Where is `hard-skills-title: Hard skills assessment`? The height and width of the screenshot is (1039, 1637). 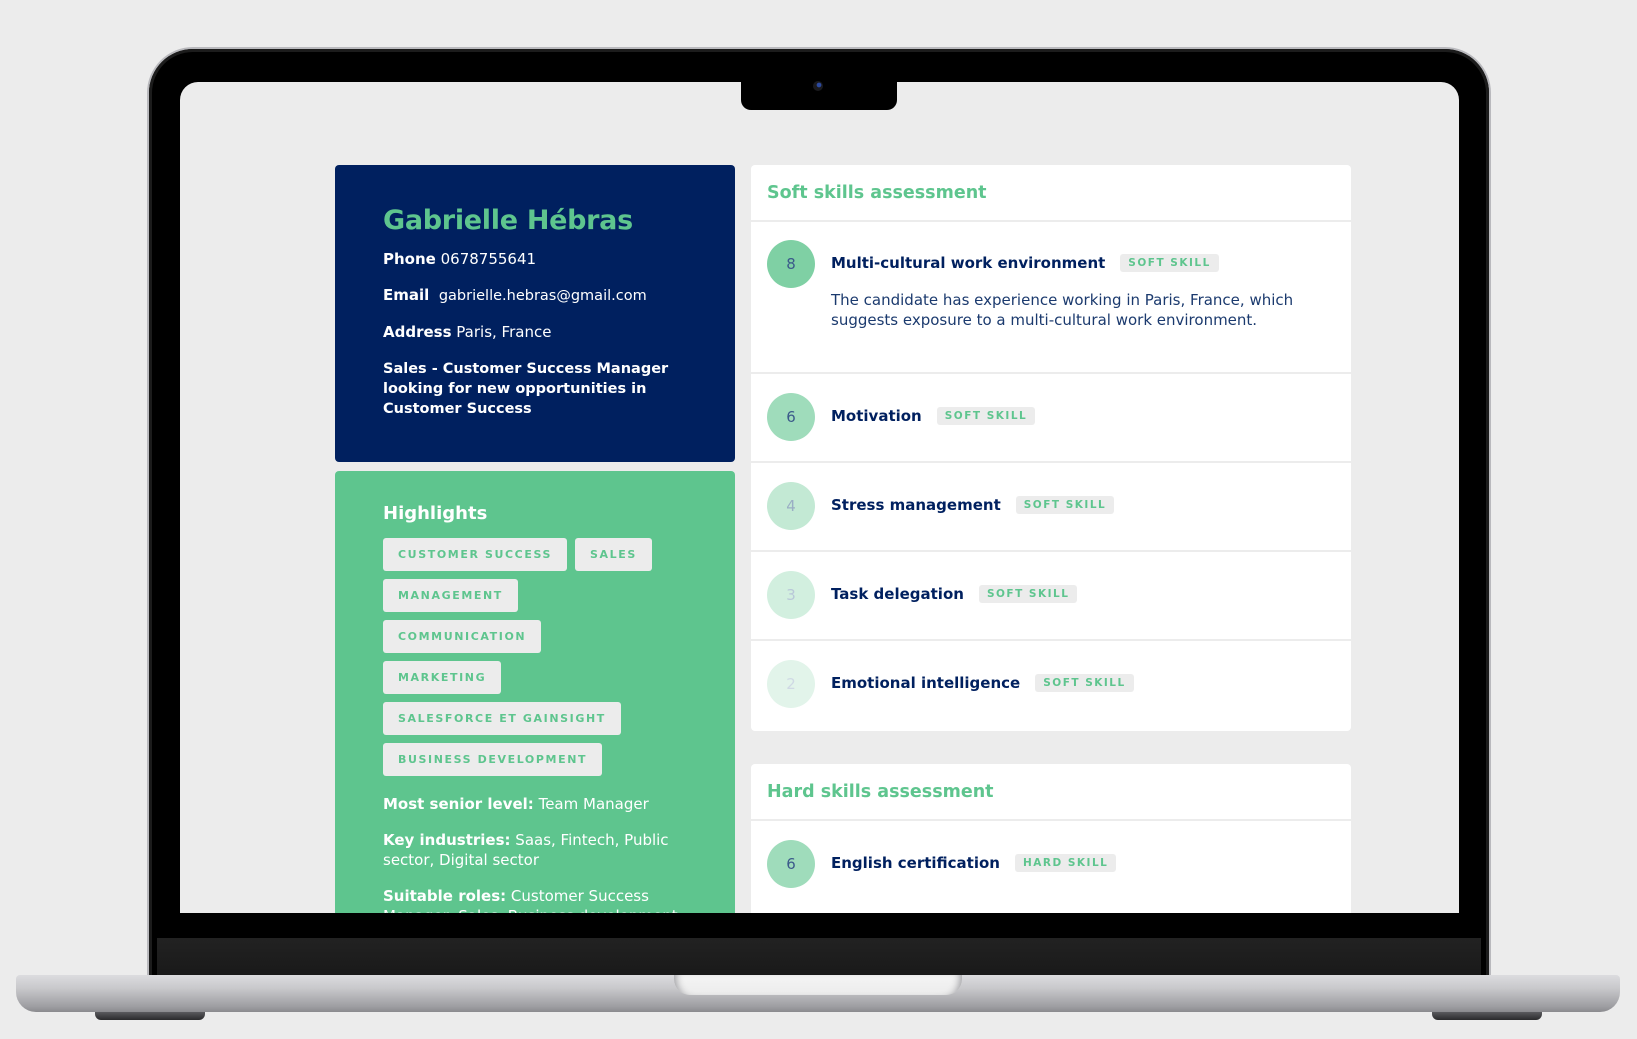 hard-skills-title: Hard skills assessment is located at coordinates (880, 791).